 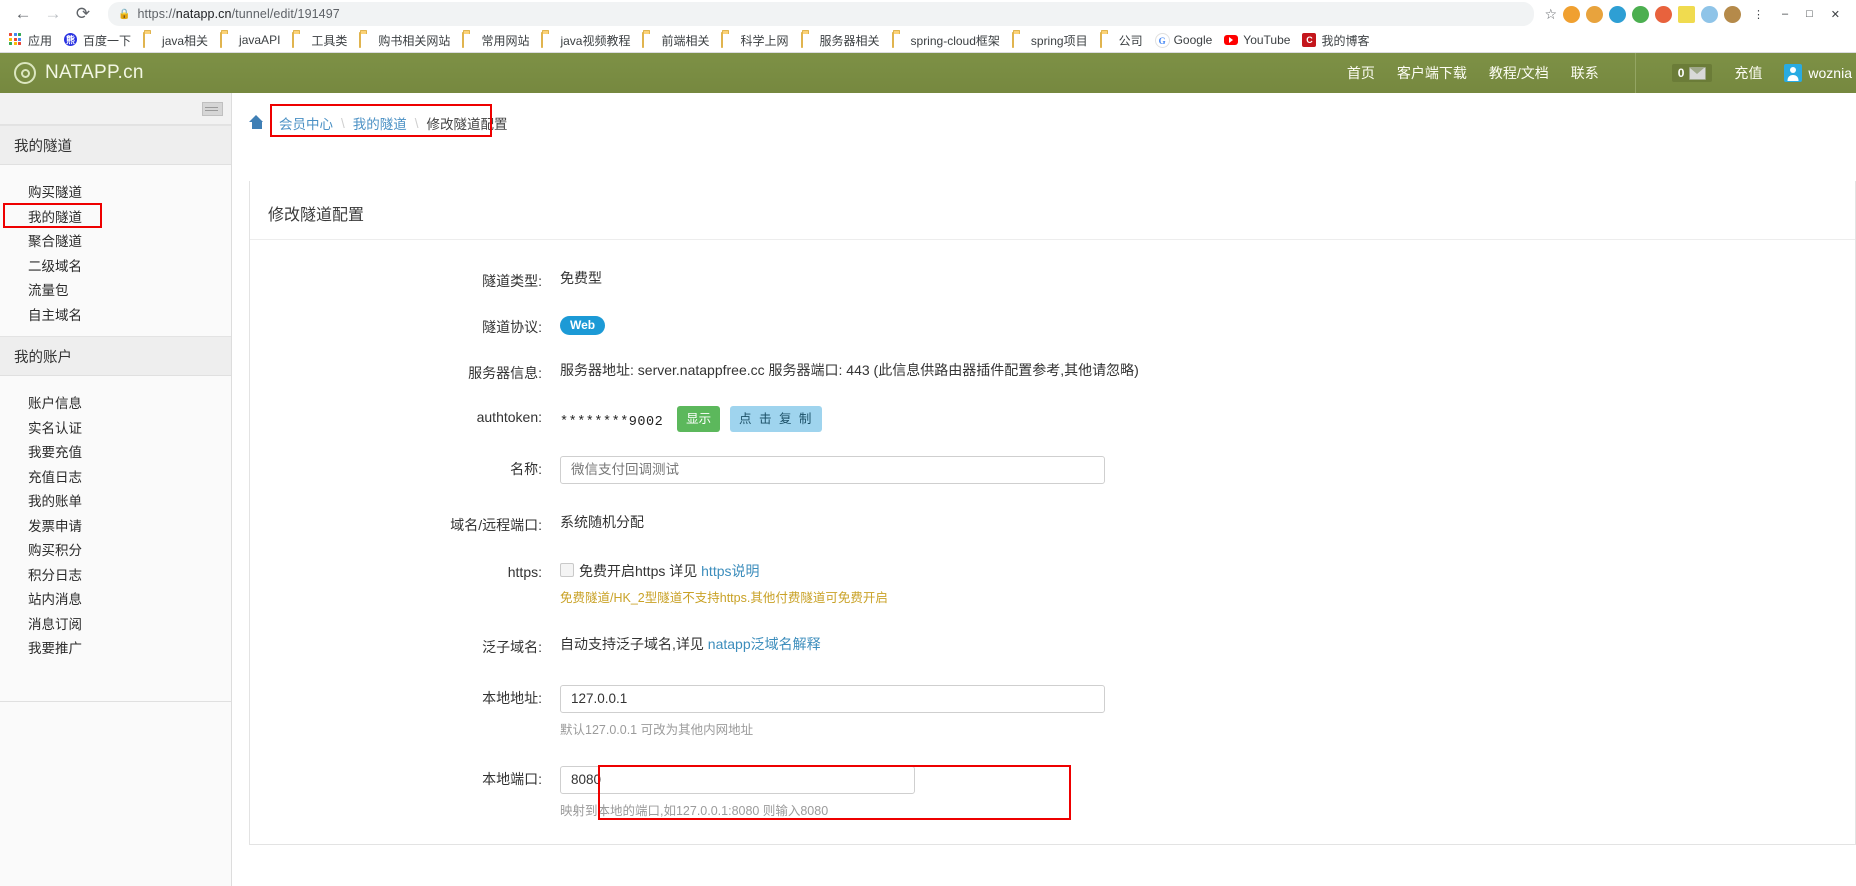 I want to click on sidebar-item-aggregate-tunnel: 聚合隧道, so click(x=115, y=240).